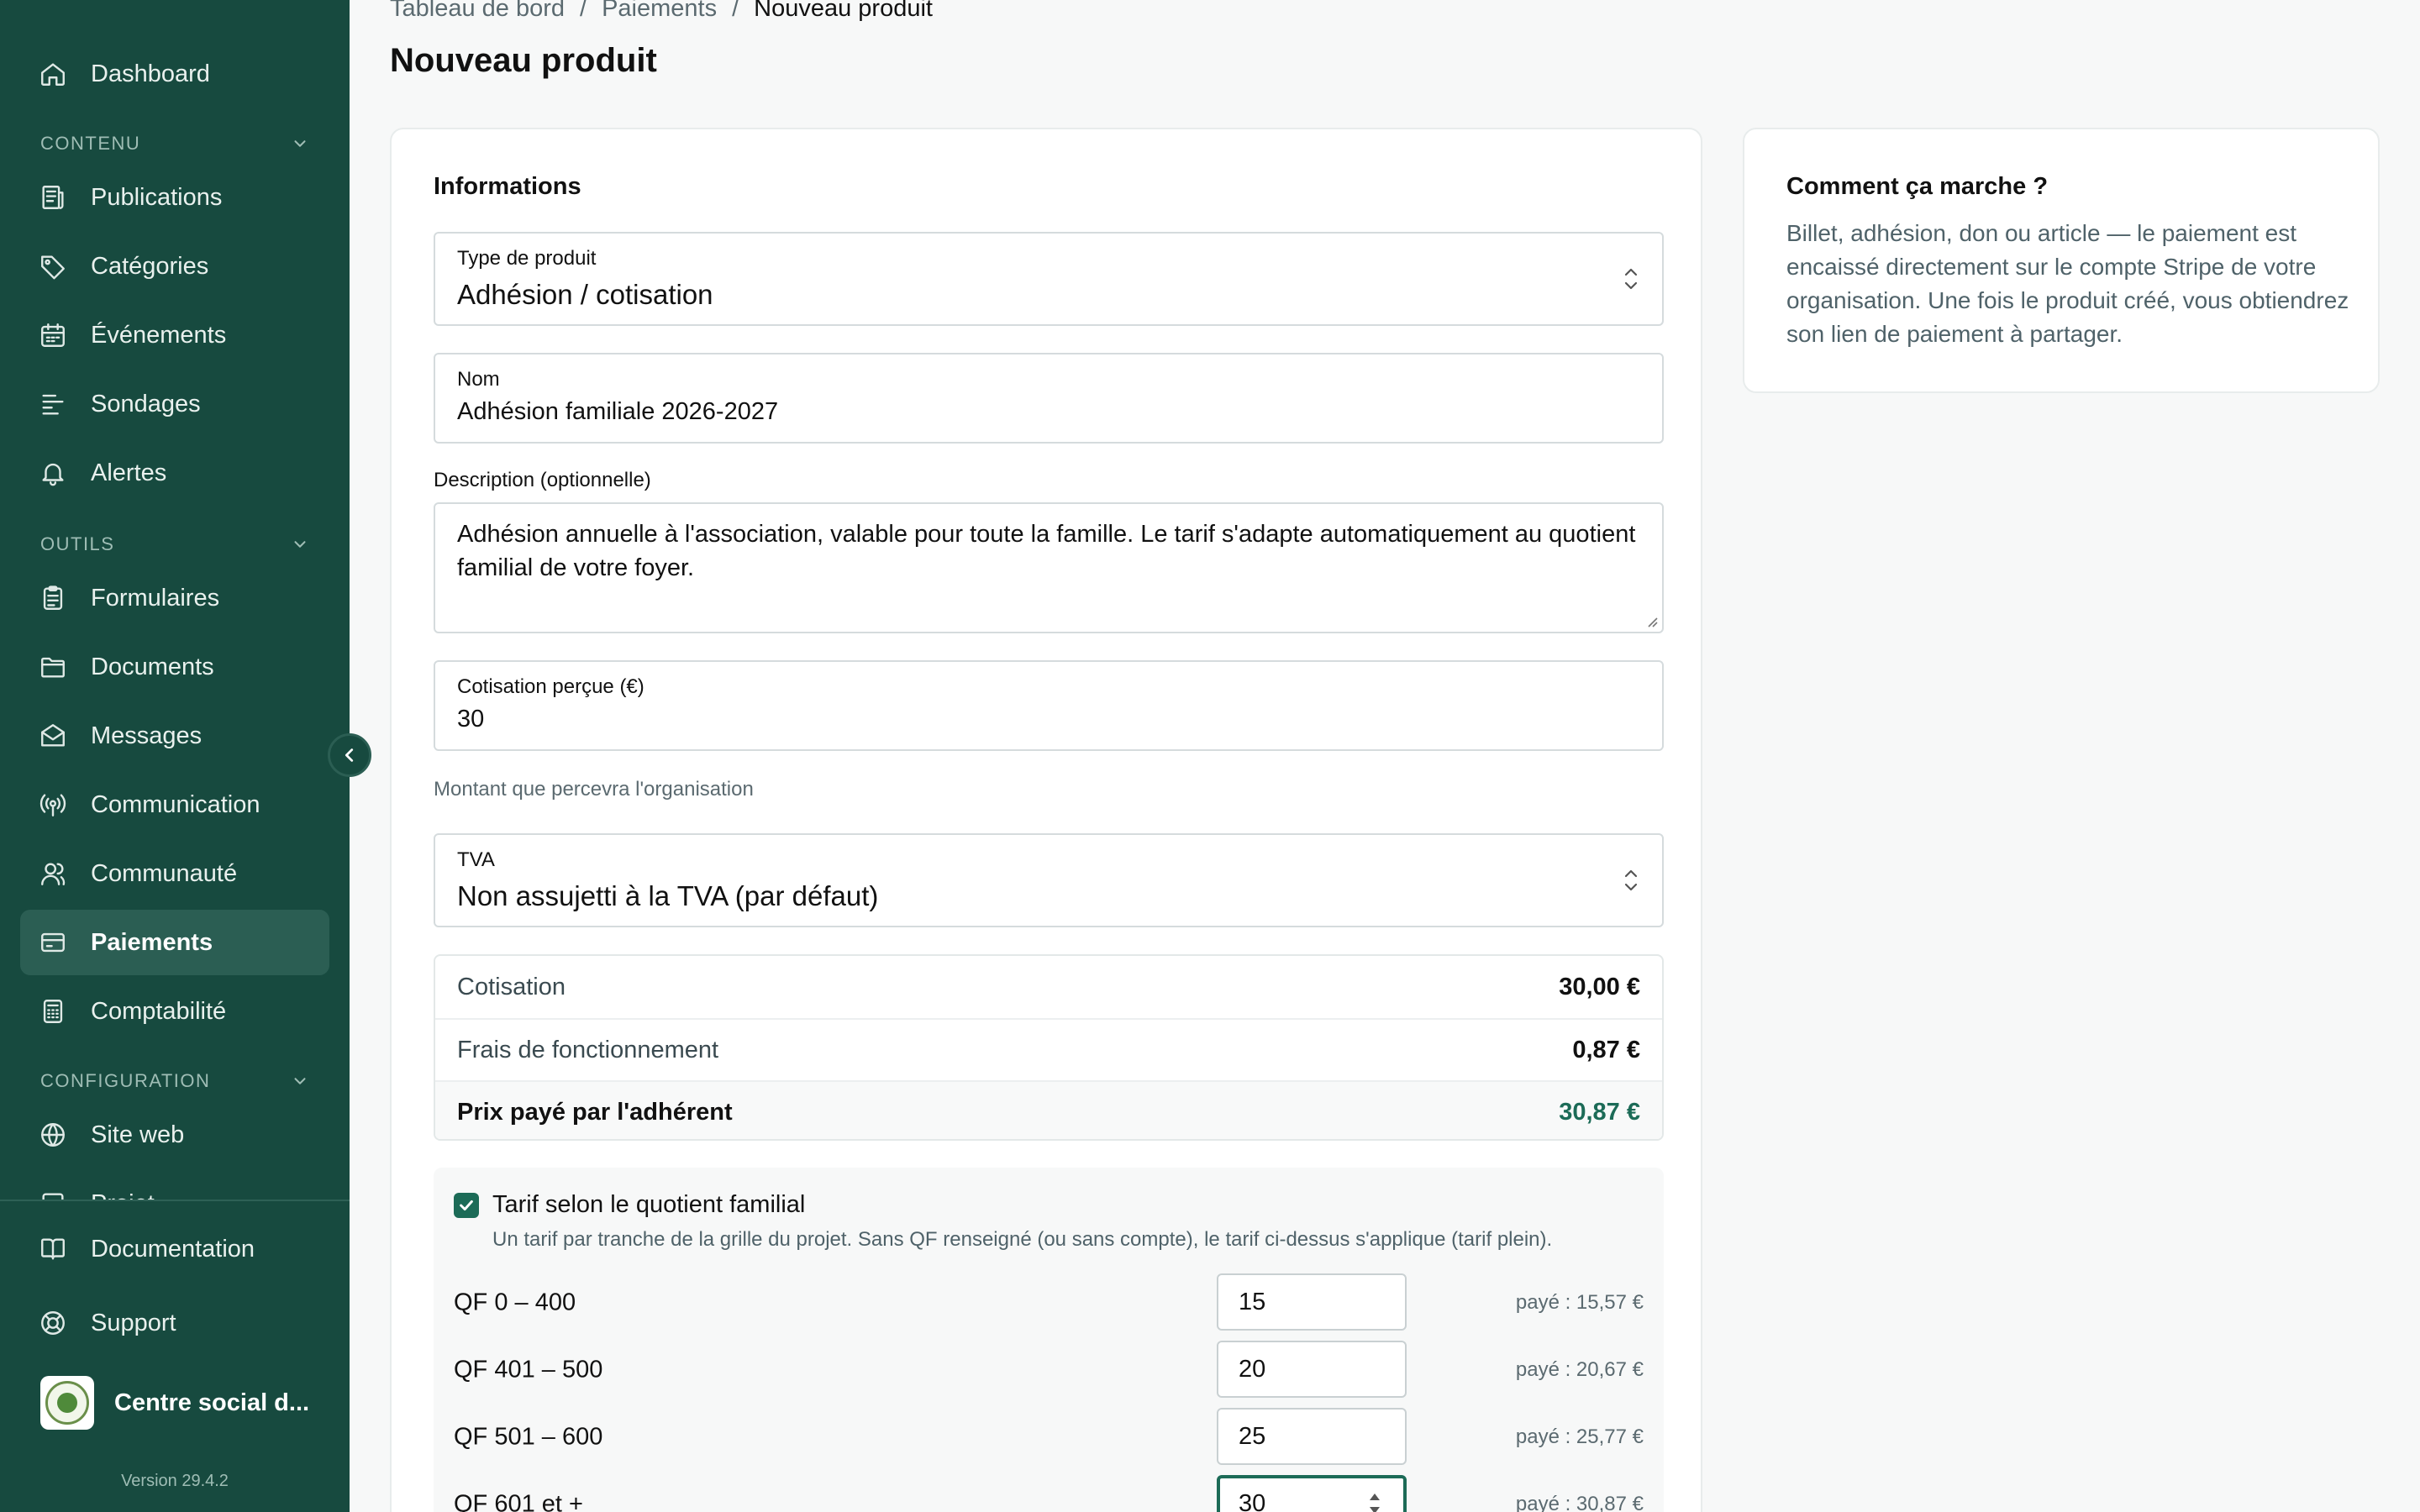 The width and height of the screenshot is (2420, 1512). Describe the element at coordinates (155, 598) in the screenshot. I see `sidebar-item-label: Formulaires` at that location.